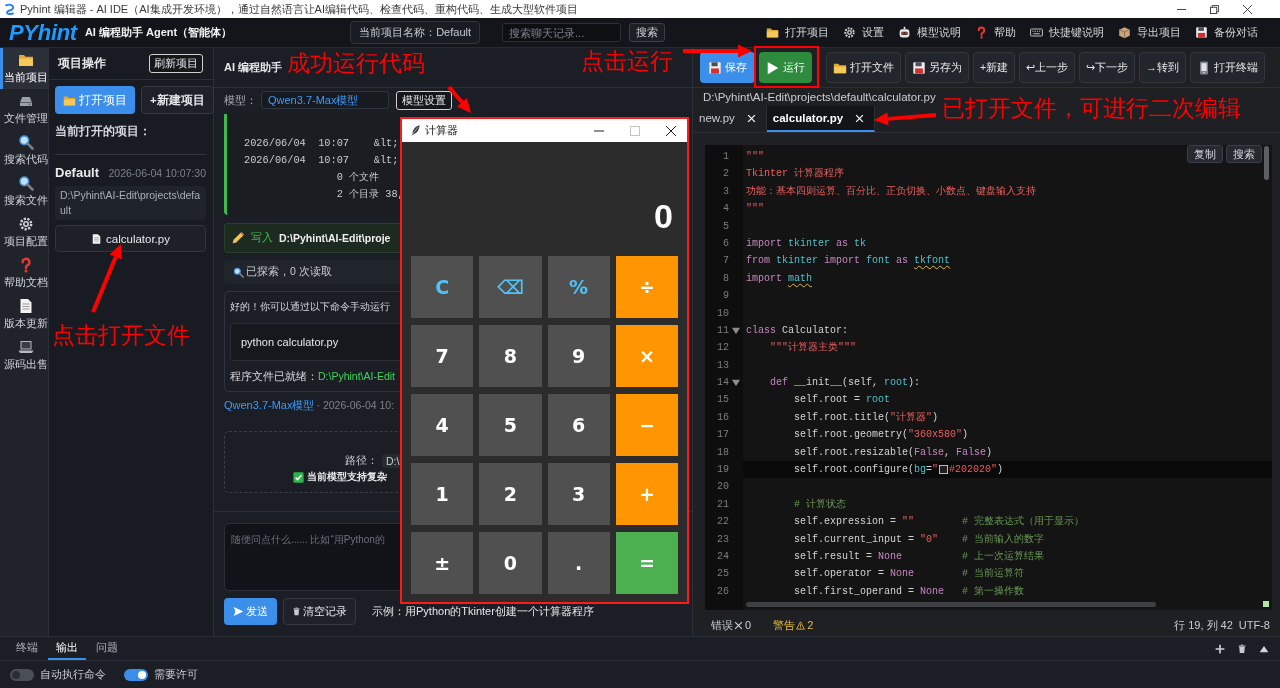  What do you see at coordinates (424, 100) in the screenshot?
I see `model-settings-button: 模型设置` at bounding box center [424, 100].